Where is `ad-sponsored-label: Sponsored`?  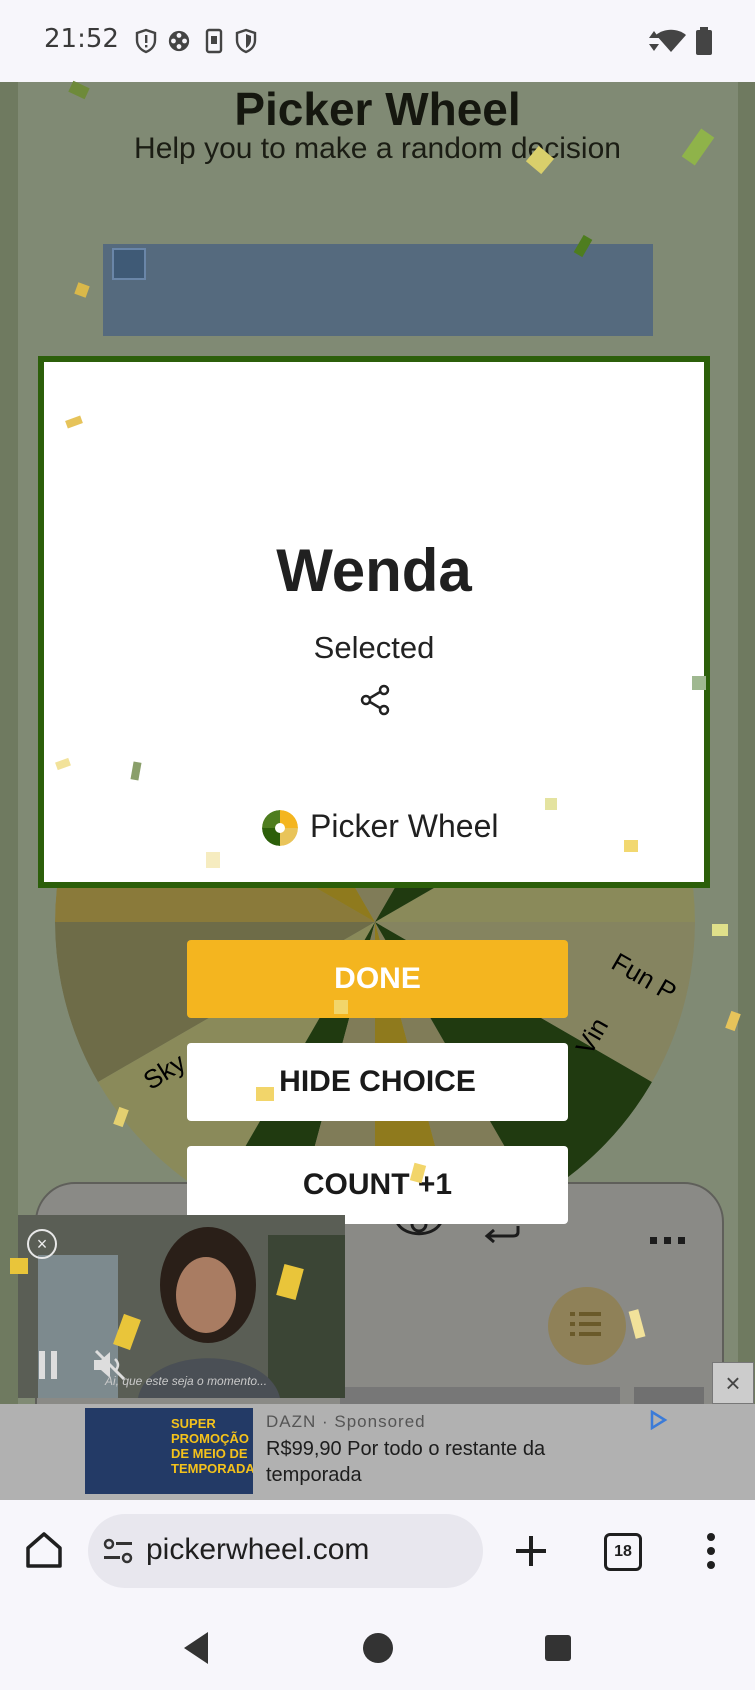
ad-sponsored-label: Sponsored is located at coordinates (380, 1421).